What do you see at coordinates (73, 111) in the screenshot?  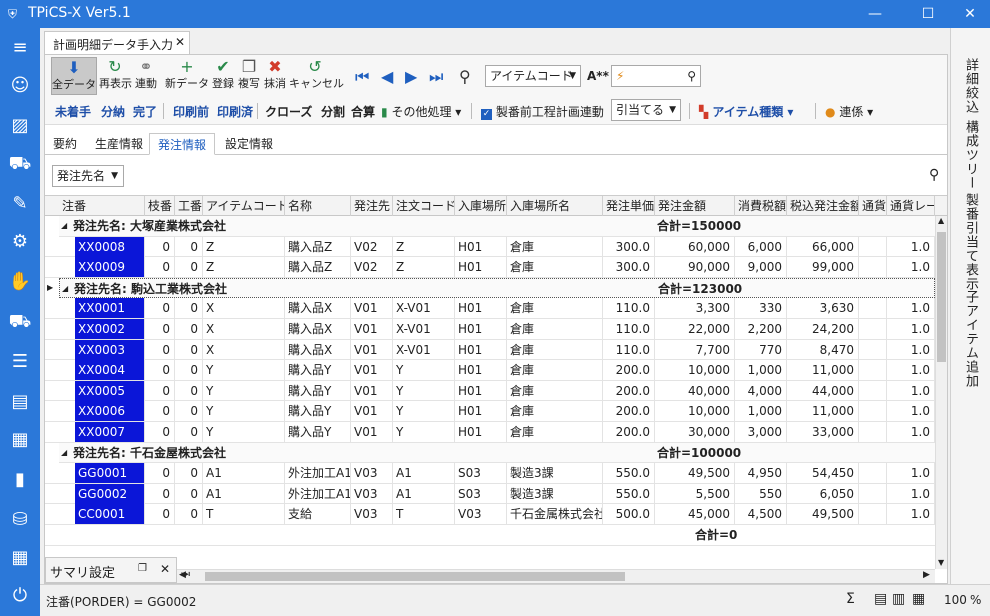 I see `not-started-button: 未着手` at bounding box center [73, 111].